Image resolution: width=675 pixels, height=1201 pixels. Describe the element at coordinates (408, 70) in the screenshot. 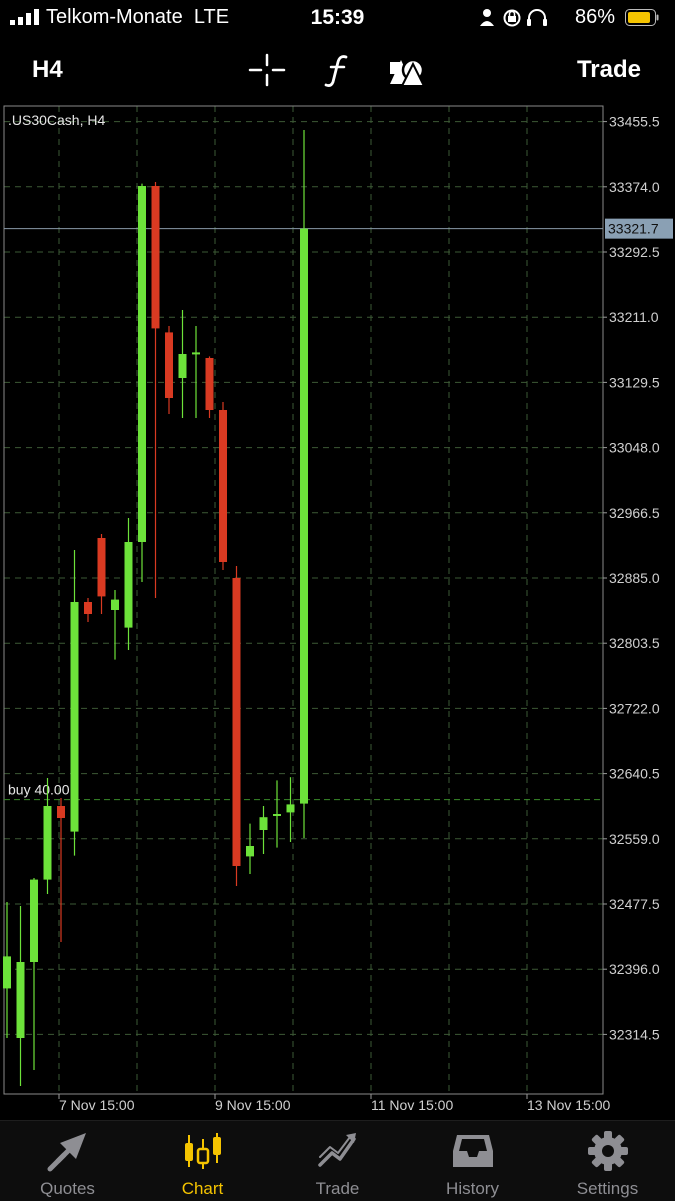

I see `shapes-icon` at that location.